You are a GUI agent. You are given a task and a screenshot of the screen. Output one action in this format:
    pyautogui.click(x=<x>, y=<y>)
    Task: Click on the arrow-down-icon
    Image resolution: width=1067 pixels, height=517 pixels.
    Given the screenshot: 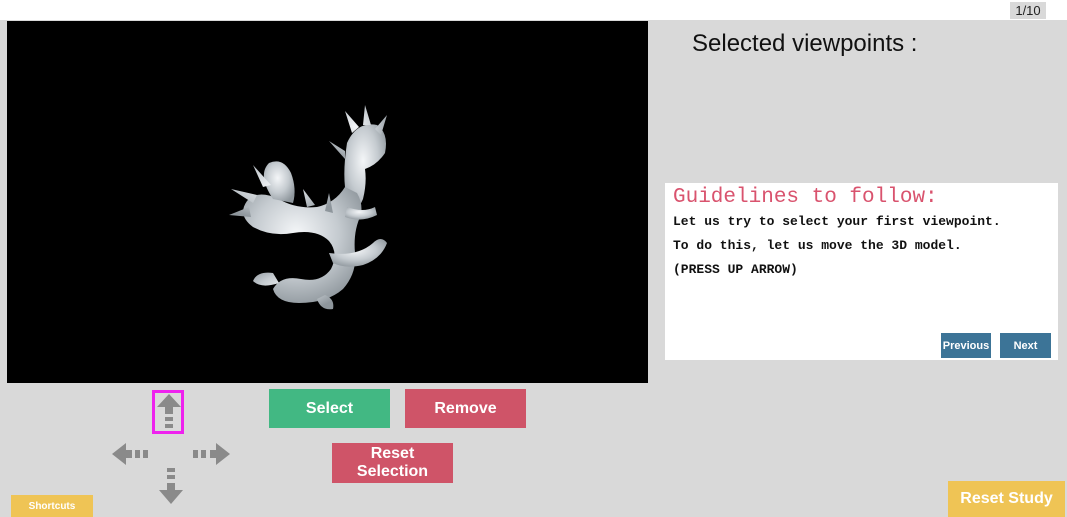 What is the action you would take?
    pyautogui.click(x=171, y=486)
    